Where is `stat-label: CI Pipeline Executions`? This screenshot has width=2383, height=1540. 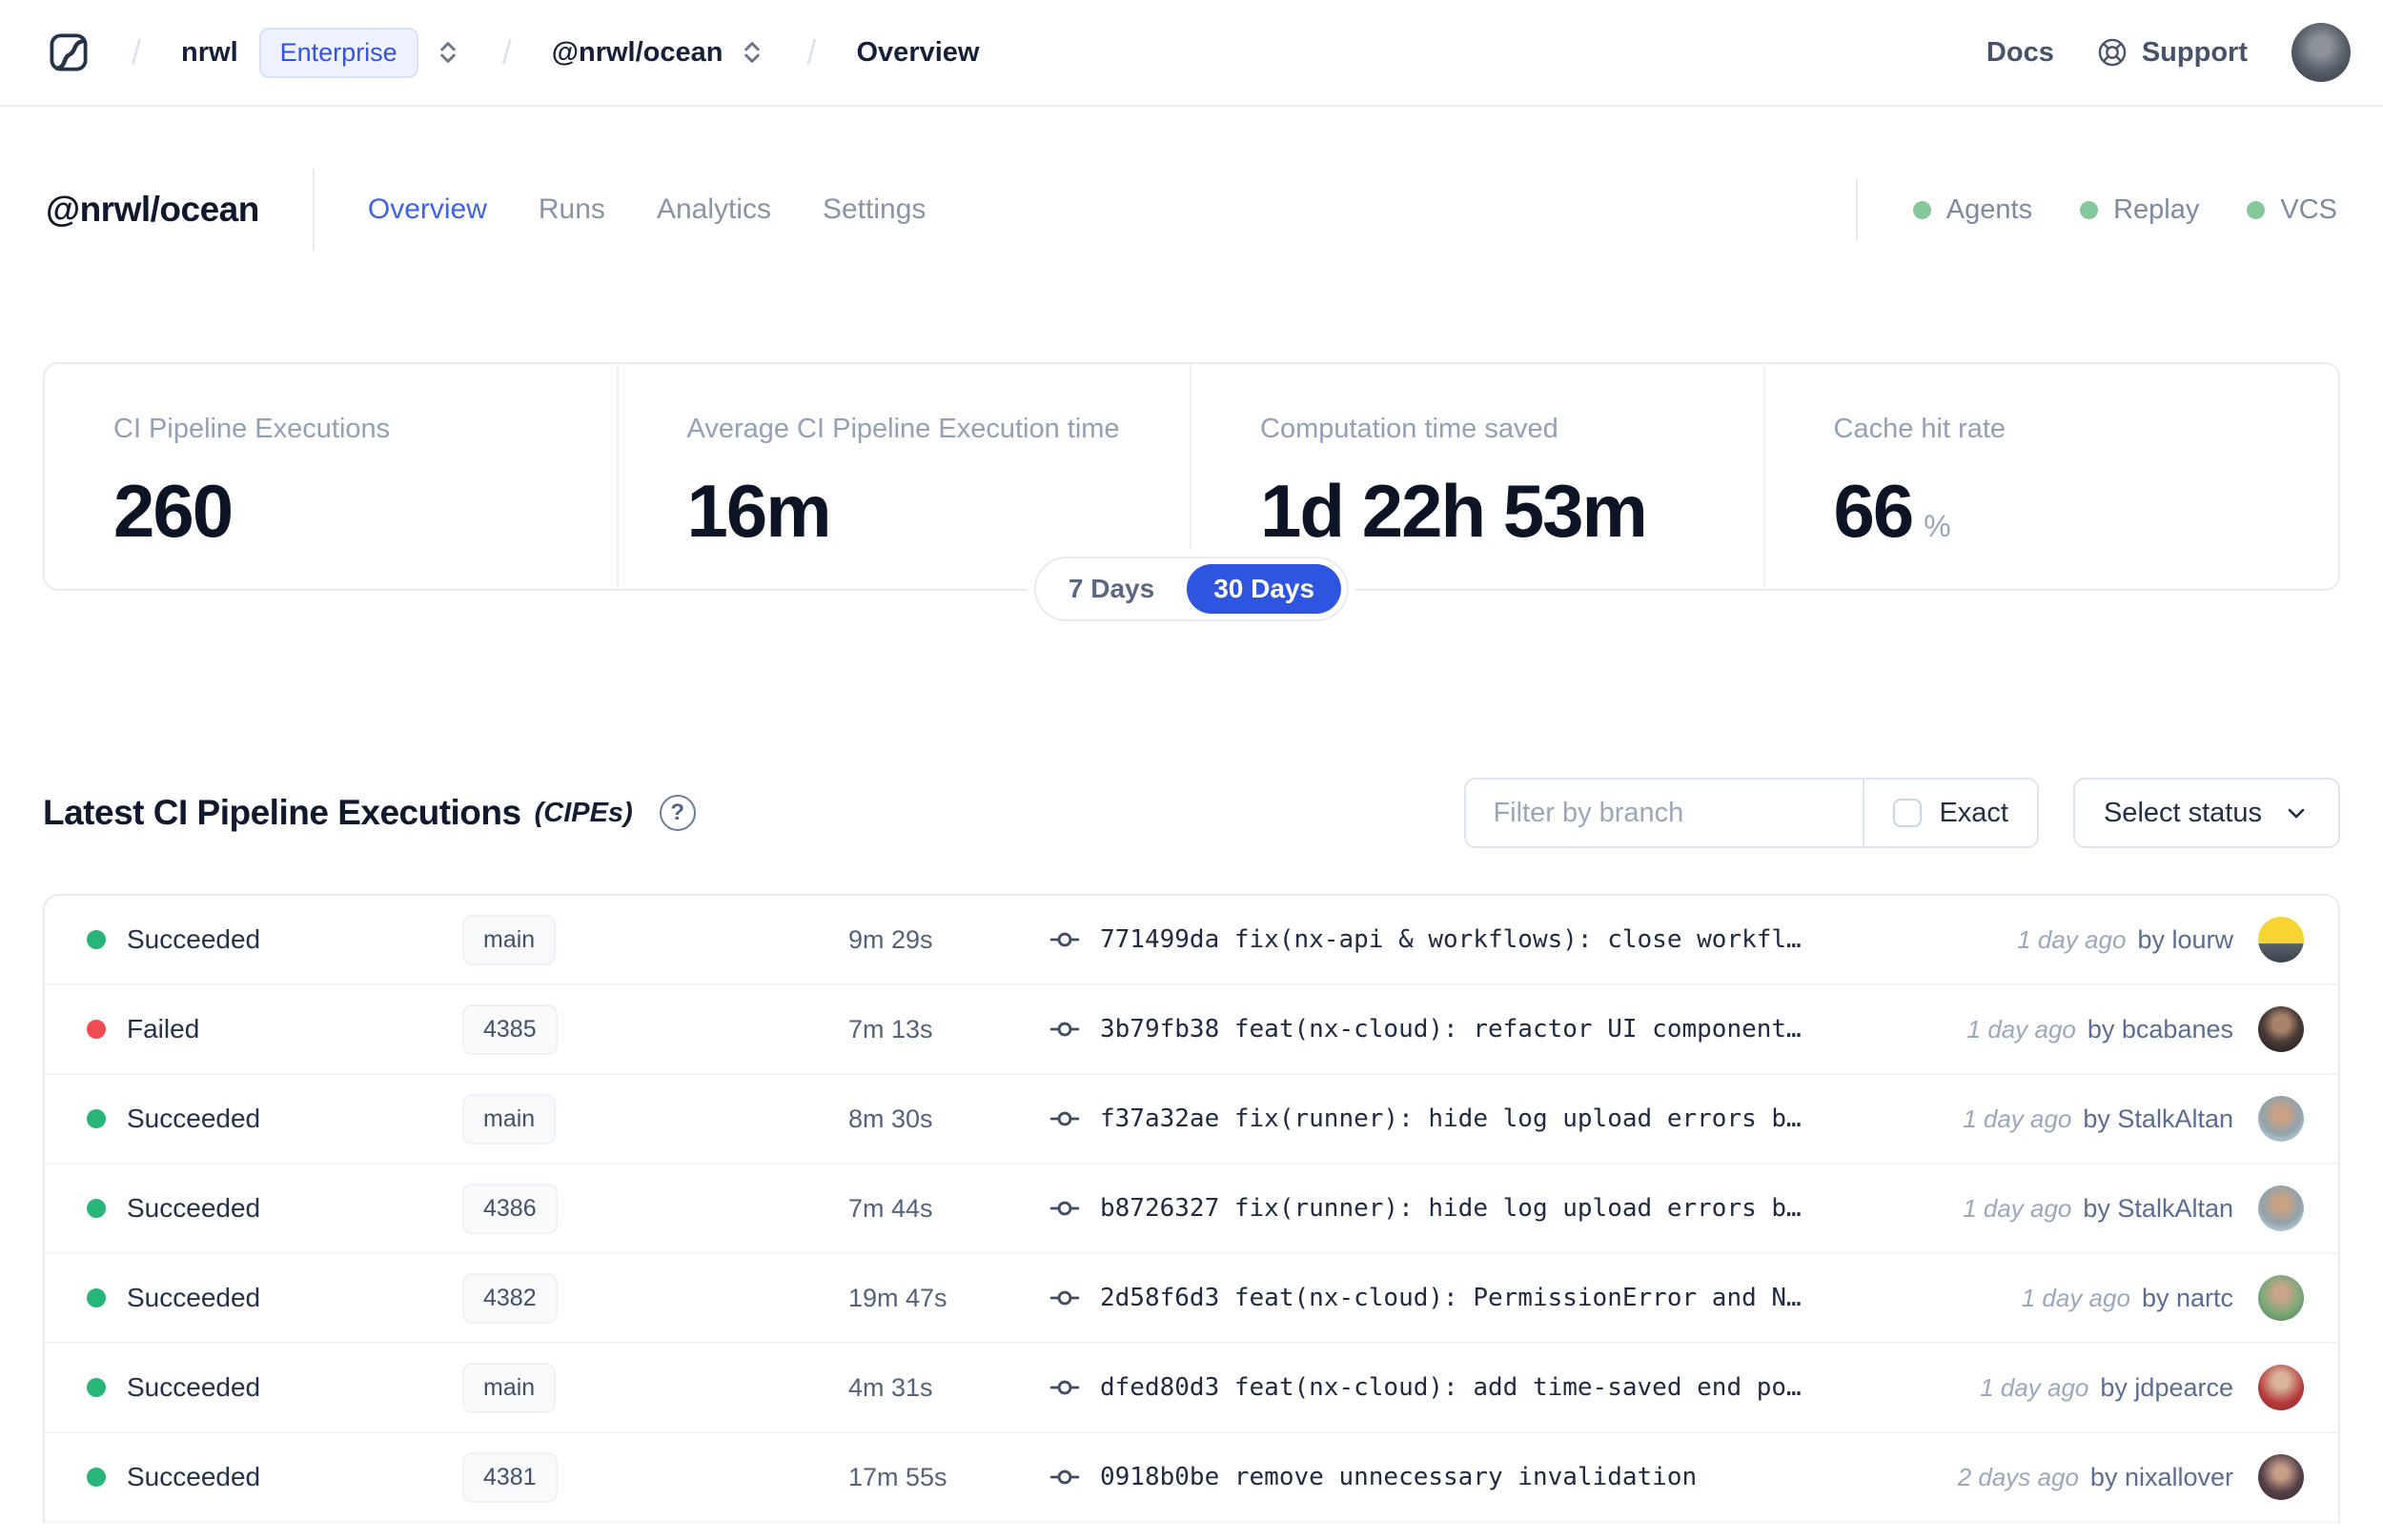 stat-label: CI Pipeline Executions is located at coordinates (252, 429).